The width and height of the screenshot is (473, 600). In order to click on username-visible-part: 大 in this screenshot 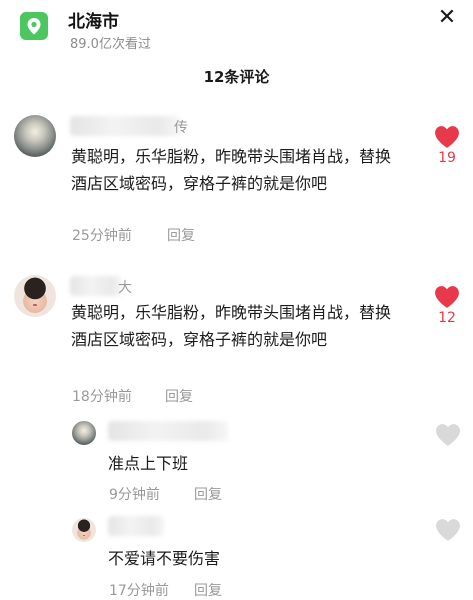, I will do `click(125, 287)`.